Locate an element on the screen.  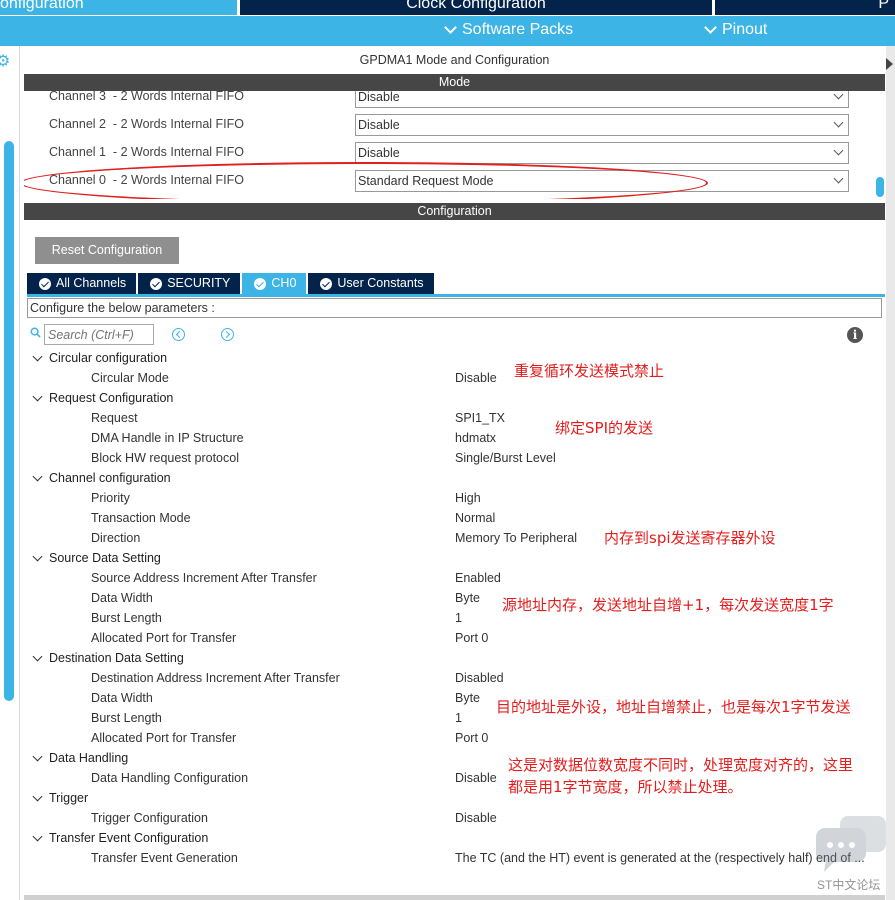
param-value: Disabled is located at coordinates (479, 678).